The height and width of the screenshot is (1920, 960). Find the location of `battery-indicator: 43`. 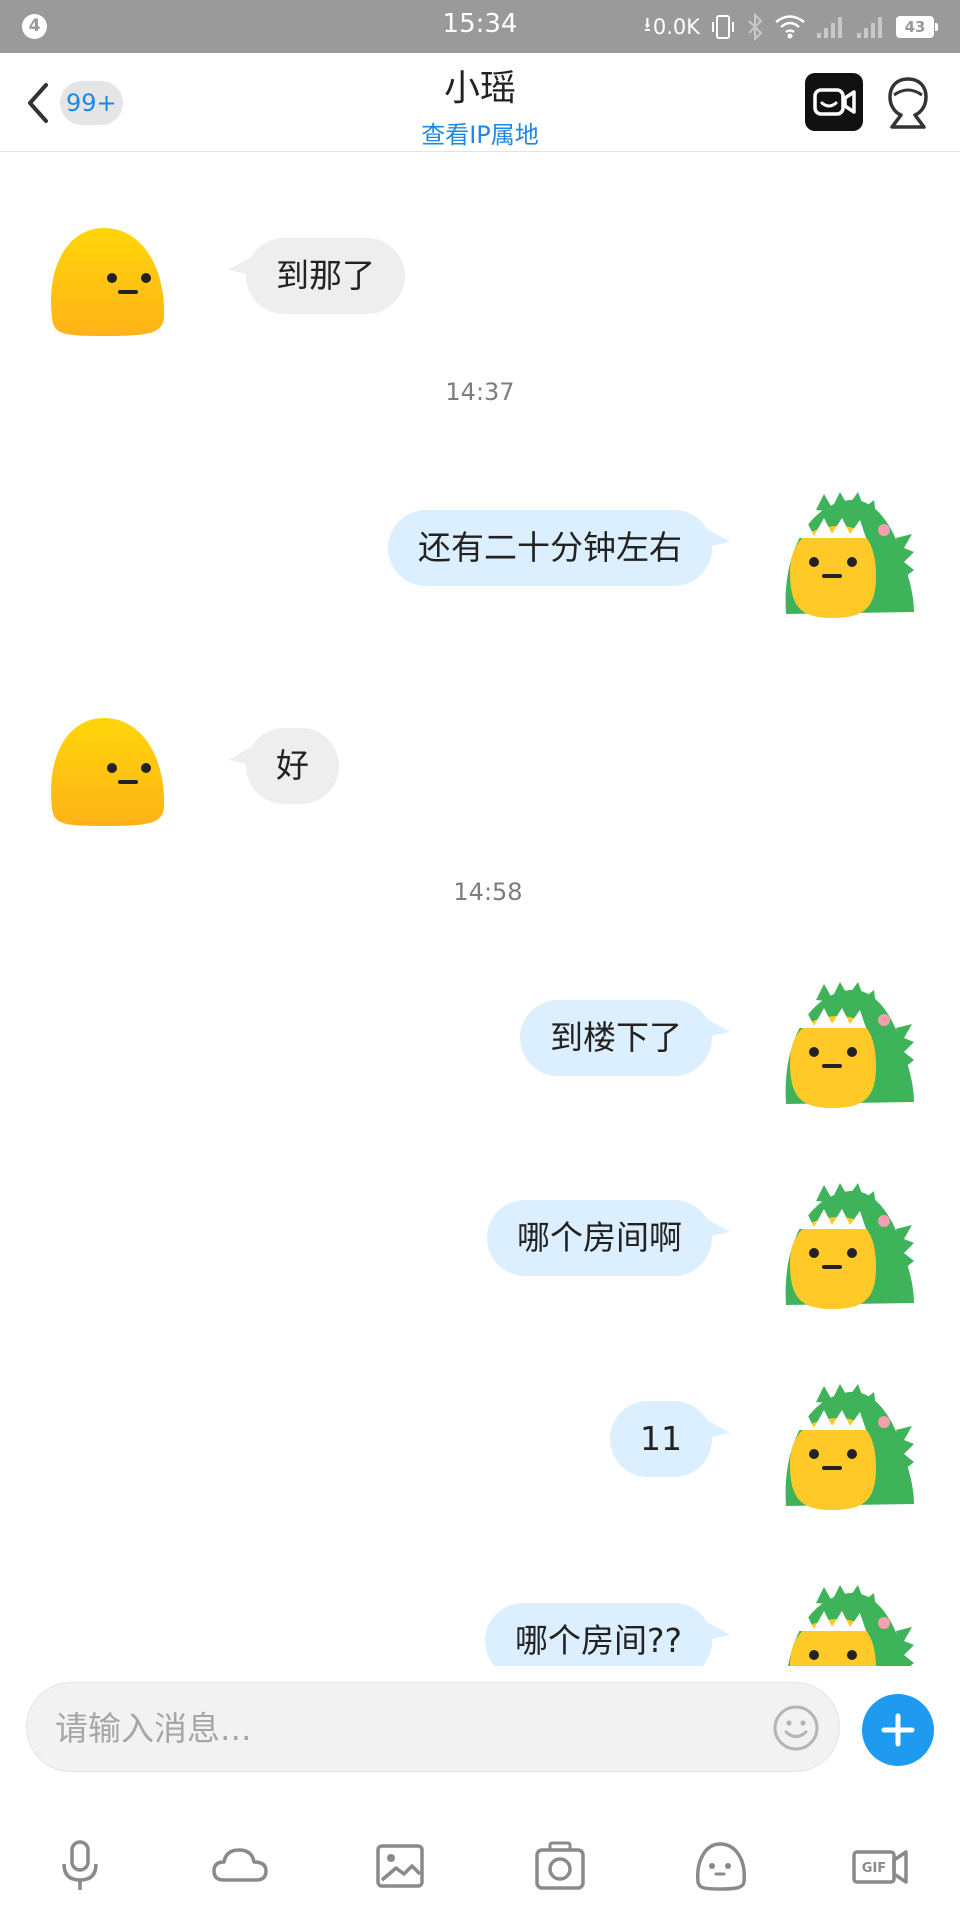

battery-indicator: 43 is located at coordinates (917, 27).